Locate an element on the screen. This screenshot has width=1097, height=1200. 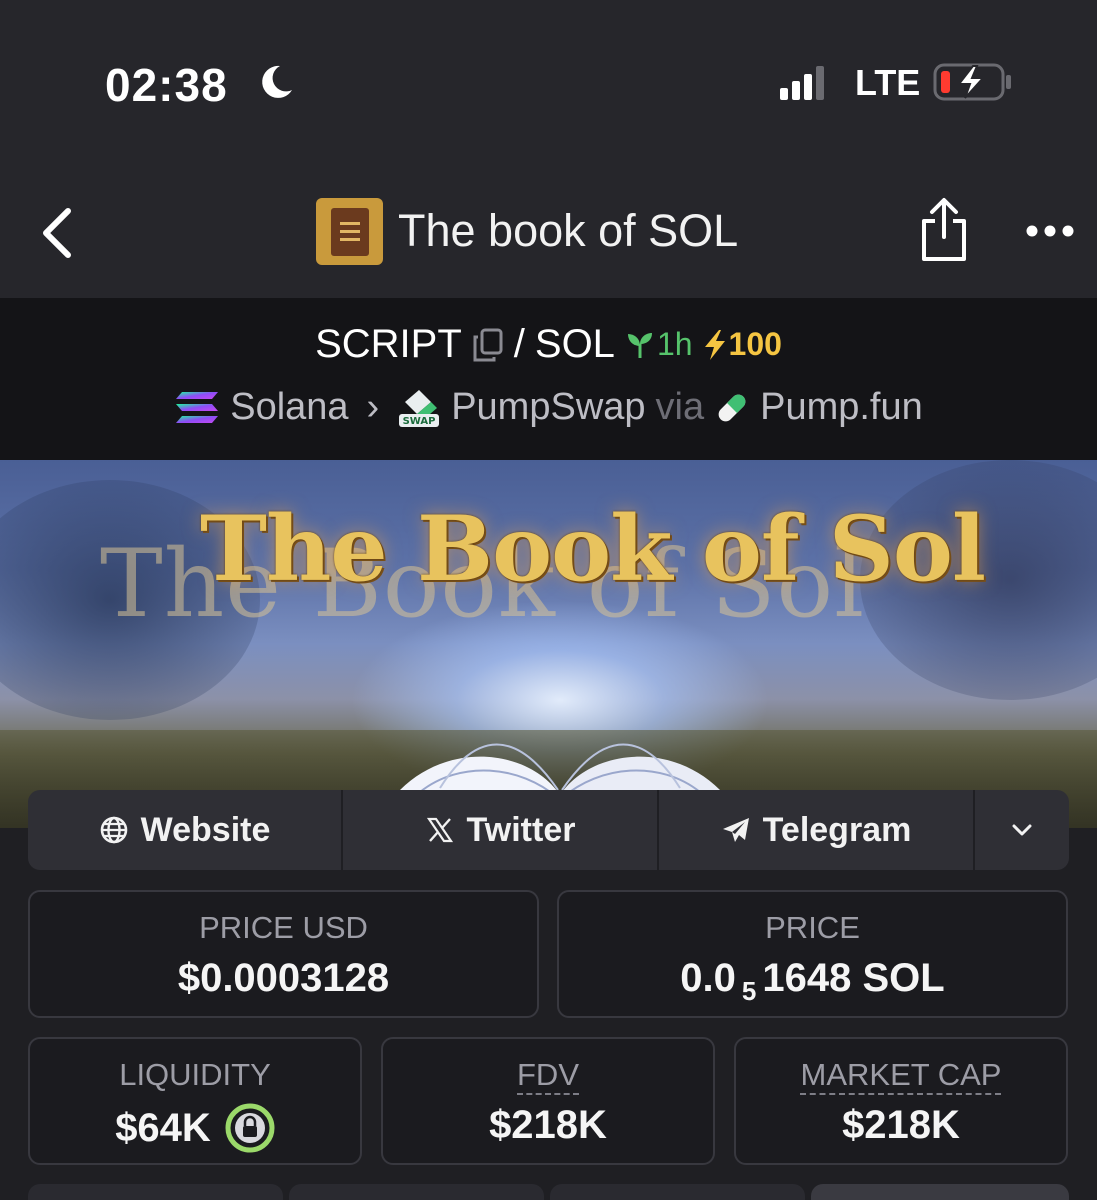
liquidity-card: LIQUIDITY $64K is located at coordinates (195, 1101).